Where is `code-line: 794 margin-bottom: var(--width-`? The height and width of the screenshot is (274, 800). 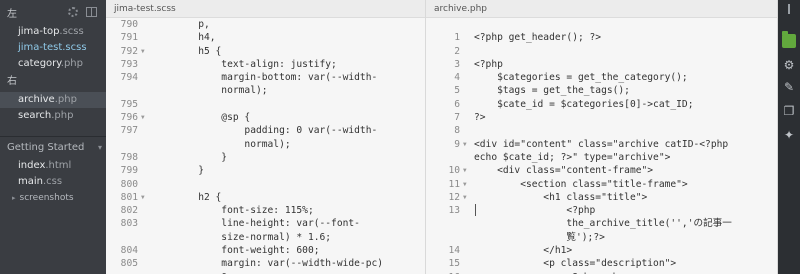
code-line: 794 margin-bottom: var(--width- is located at coordinates (265, 77).